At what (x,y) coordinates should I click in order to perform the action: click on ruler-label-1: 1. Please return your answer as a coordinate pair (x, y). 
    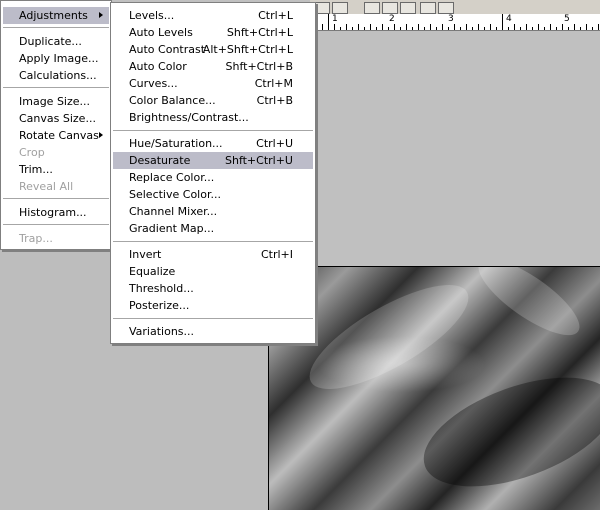
    Looking at the image, I should click on (335, 19).